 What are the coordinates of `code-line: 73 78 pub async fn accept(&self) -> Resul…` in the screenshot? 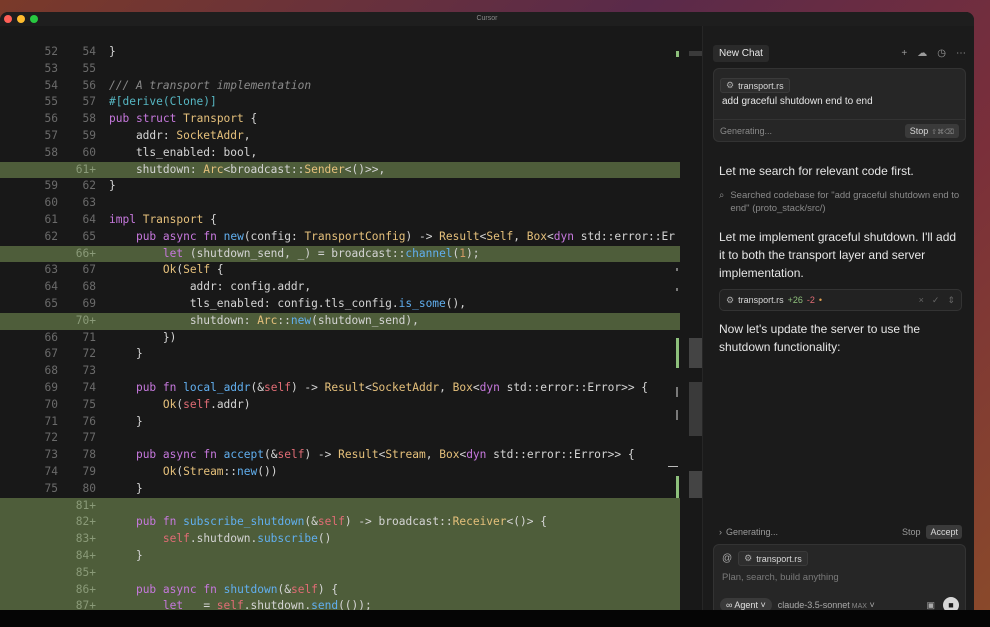 It's located at (340, 455).